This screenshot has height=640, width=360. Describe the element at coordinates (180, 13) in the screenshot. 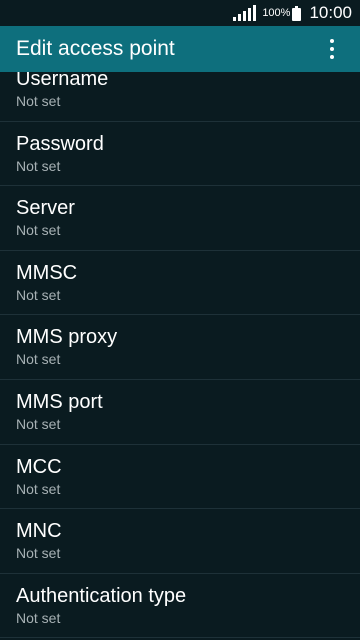

I see `status-bar: 100% 10:00` at that location.